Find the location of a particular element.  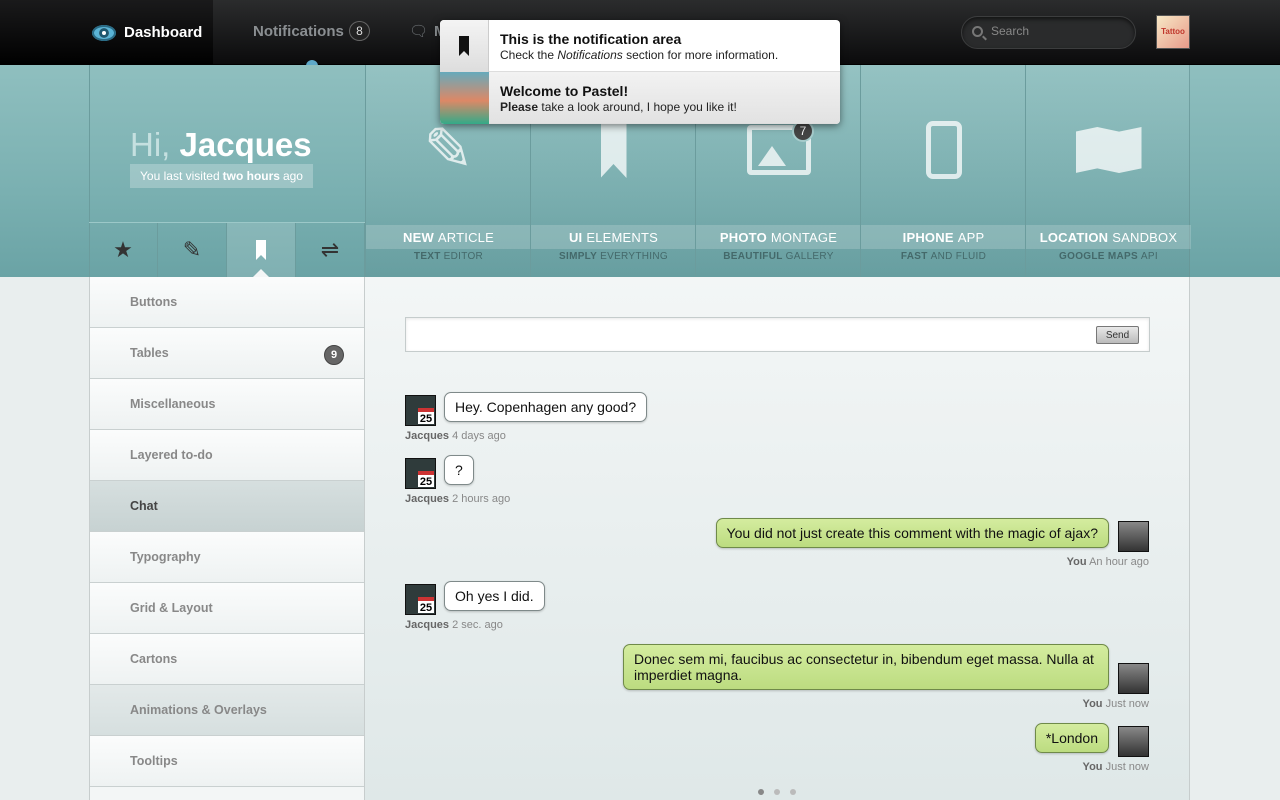

phone-icon is located at coordinates (943, 150).